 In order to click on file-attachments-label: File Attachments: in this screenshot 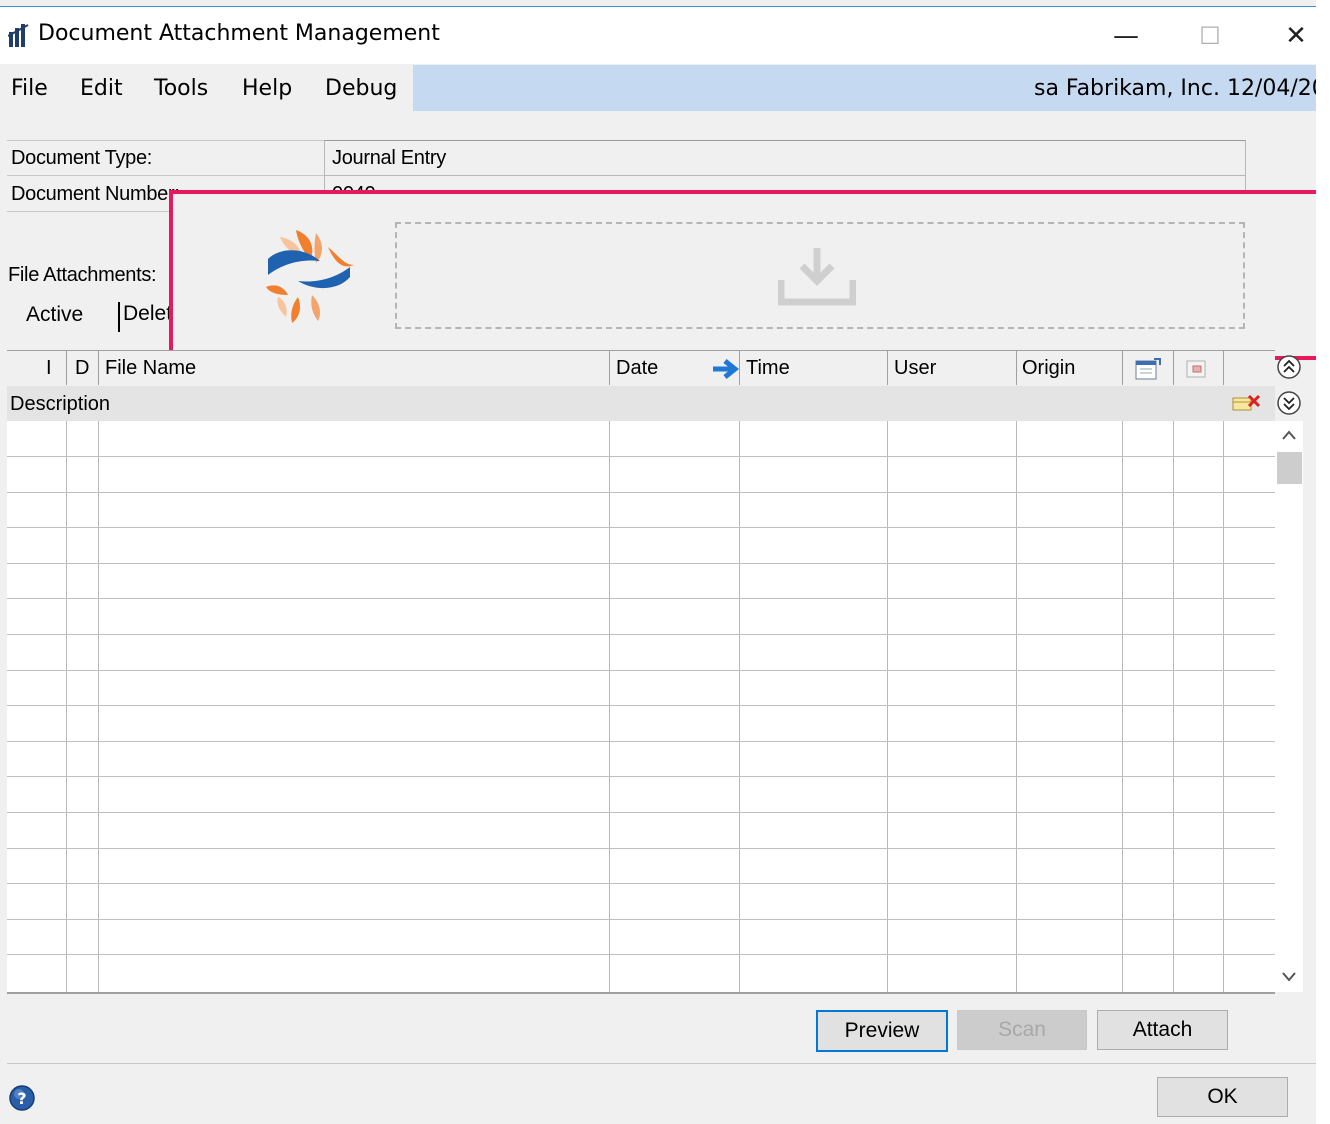, I will do `click(82, 275)`.